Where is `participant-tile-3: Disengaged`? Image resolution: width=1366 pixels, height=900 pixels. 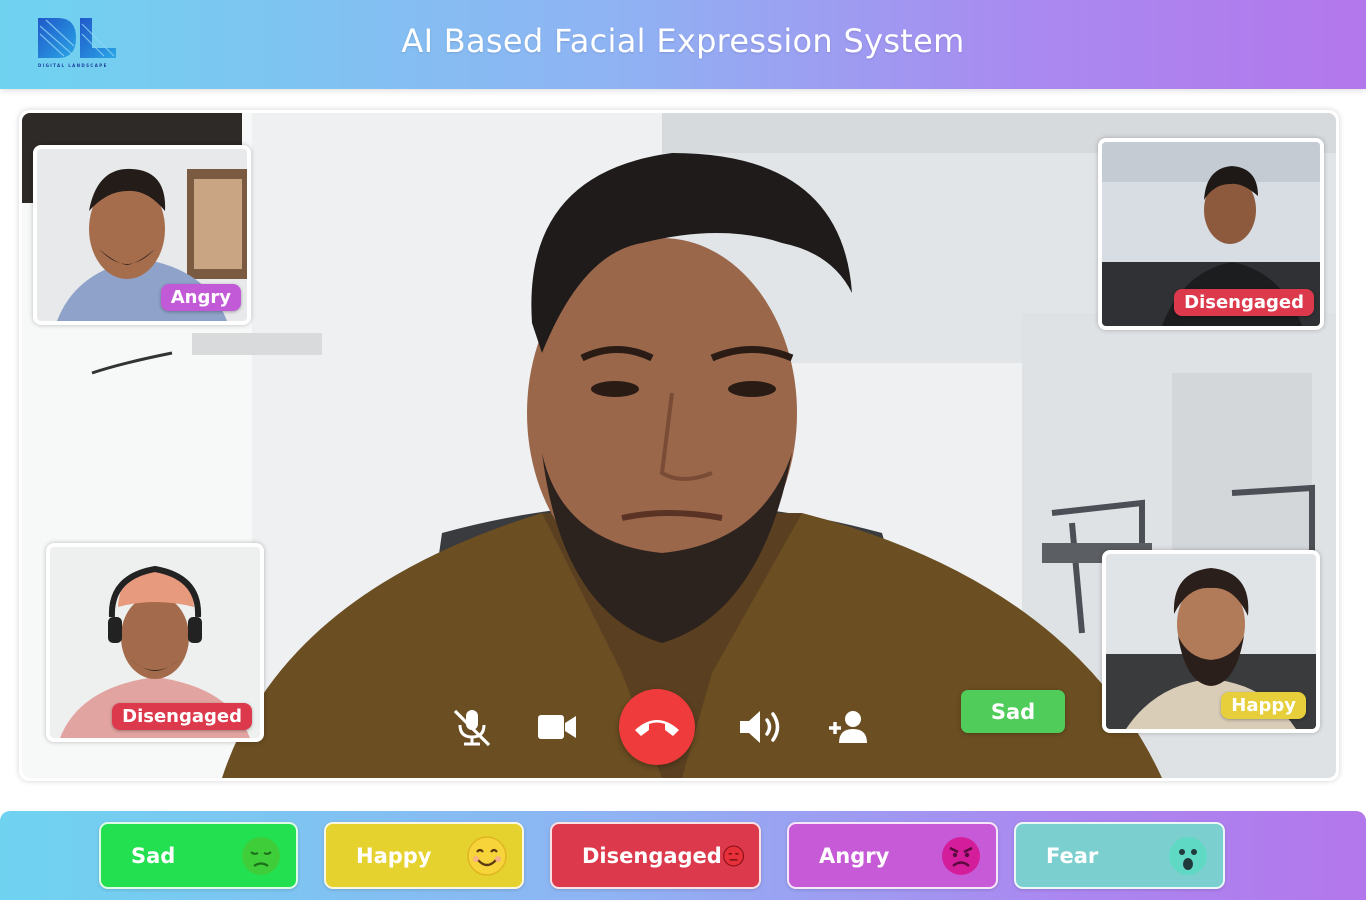
participant-tile-3: Disengaged is located at coordinates (155, 642).